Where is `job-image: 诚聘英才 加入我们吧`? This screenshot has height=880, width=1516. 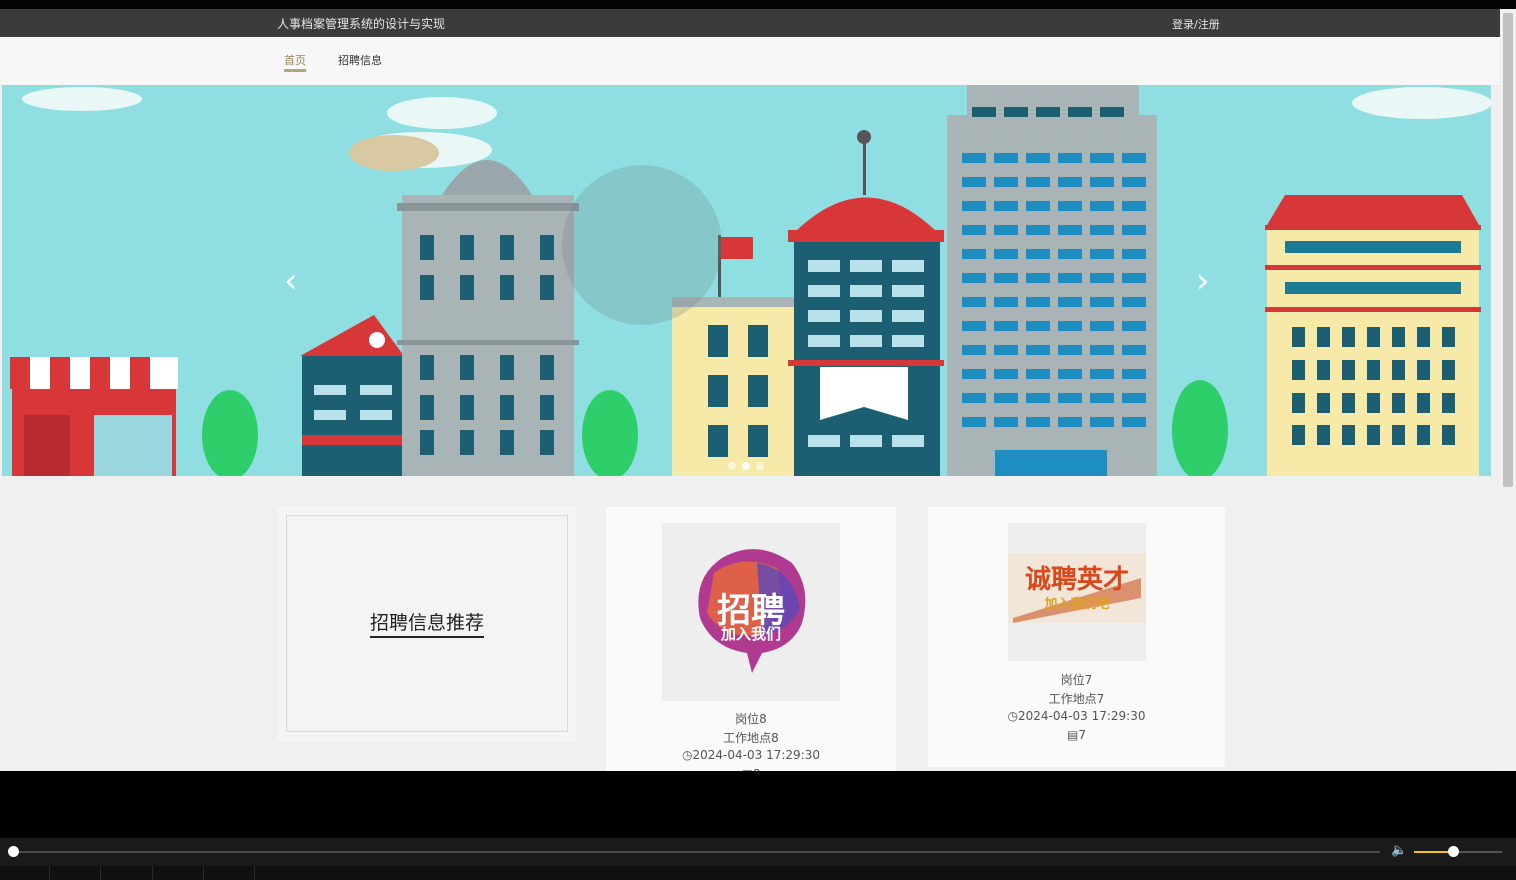 job-image: 诚聘英才 加入我们吧 is located at coordinates (1077, 592).